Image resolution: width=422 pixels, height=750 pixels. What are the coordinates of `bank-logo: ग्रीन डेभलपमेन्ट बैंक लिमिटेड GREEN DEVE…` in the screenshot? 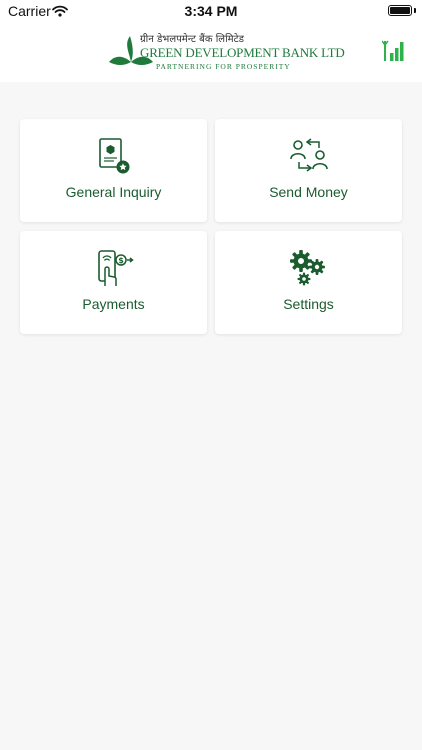 It's located at (226, 52).